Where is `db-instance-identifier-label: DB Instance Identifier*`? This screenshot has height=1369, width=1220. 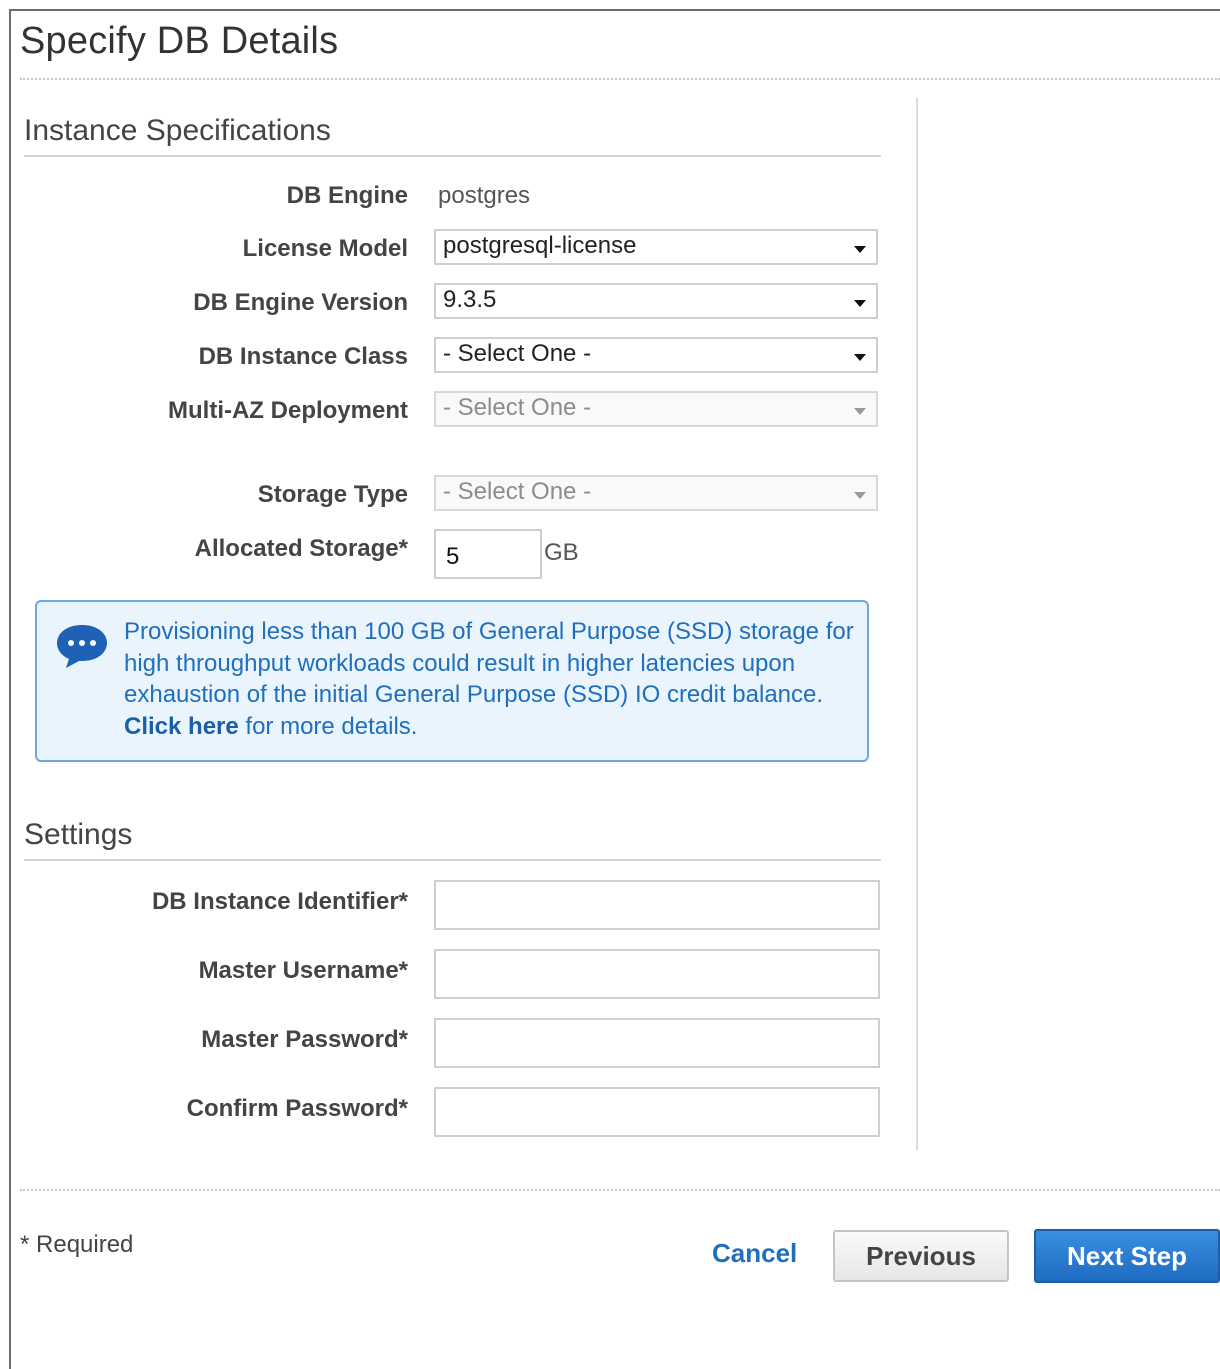 db-instance-identifier-label: DB Instance Identifier* is located at coordinates (279, 901).